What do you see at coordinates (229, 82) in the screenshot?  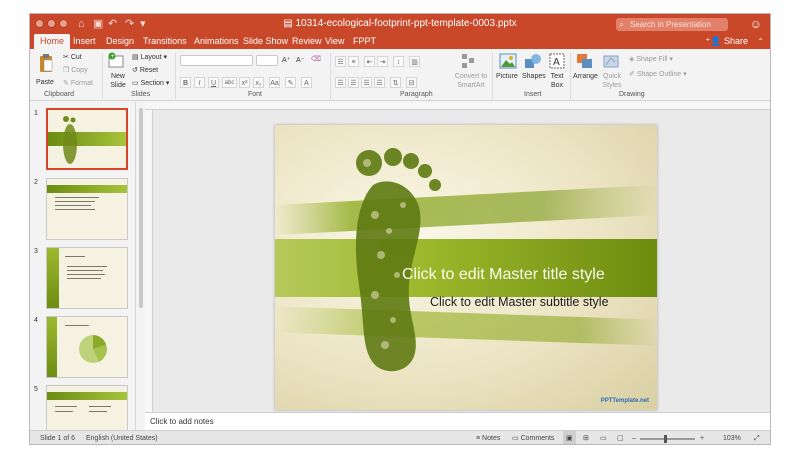 I see `strikethrough-icon: abc` at bounding box center [229, 82].